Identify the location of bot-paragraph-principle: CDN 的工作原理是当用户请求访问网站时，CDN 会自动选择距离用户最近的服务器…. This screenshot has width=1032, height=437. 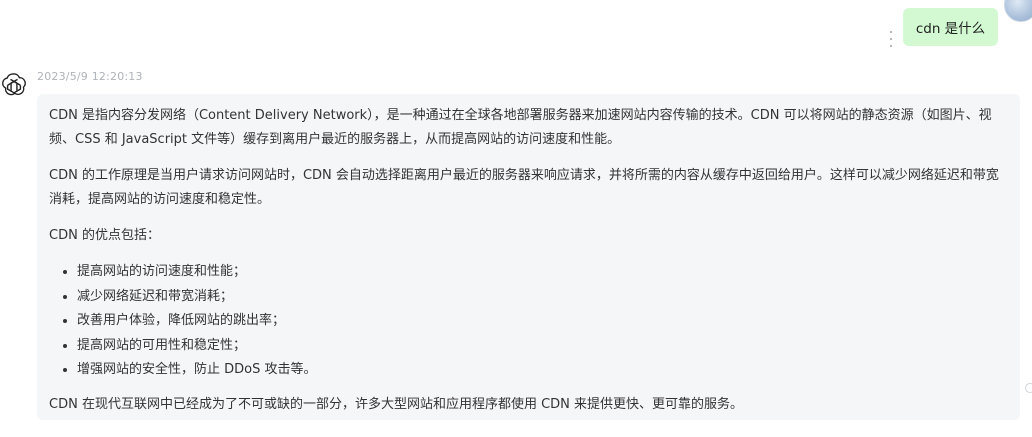
(524, 187).